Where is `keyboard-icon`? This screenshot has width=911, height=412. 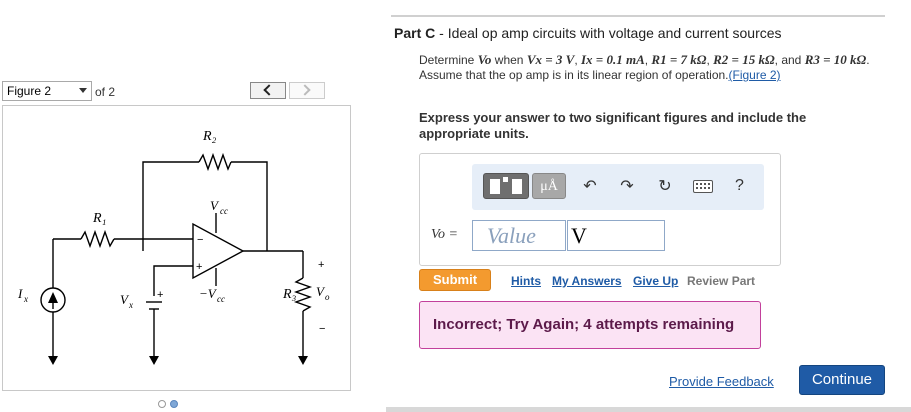 keyboard-icon is located at coordinates (703, 186).